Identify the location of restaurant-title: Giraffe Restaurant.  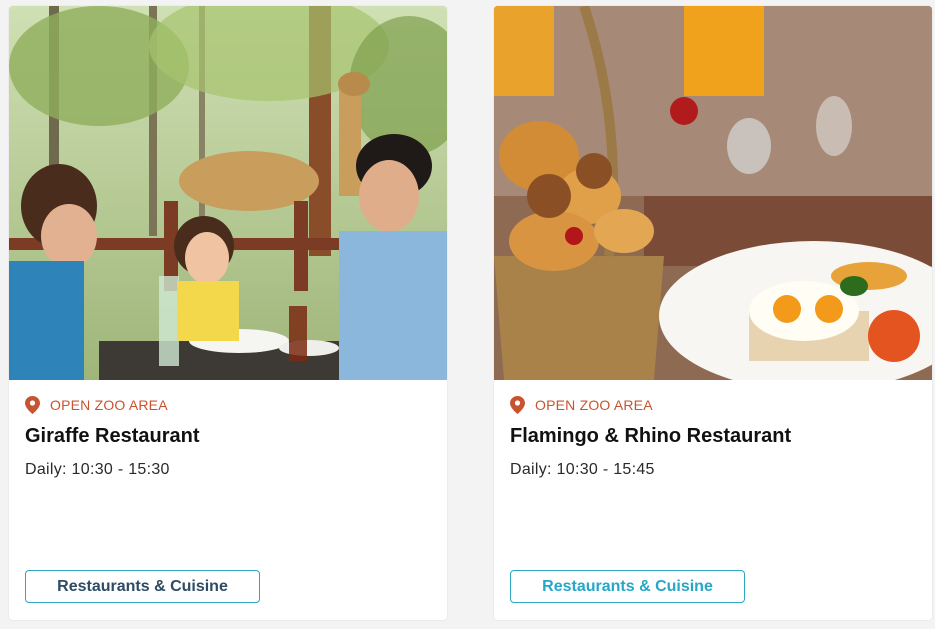
(112, 436).